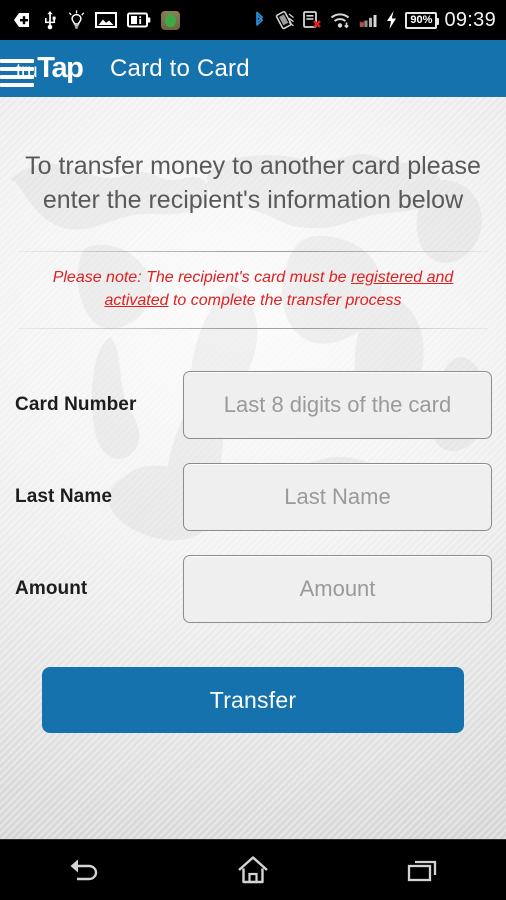  I want to click on note-suffix: to complete the transfer process, so click(285, 300).